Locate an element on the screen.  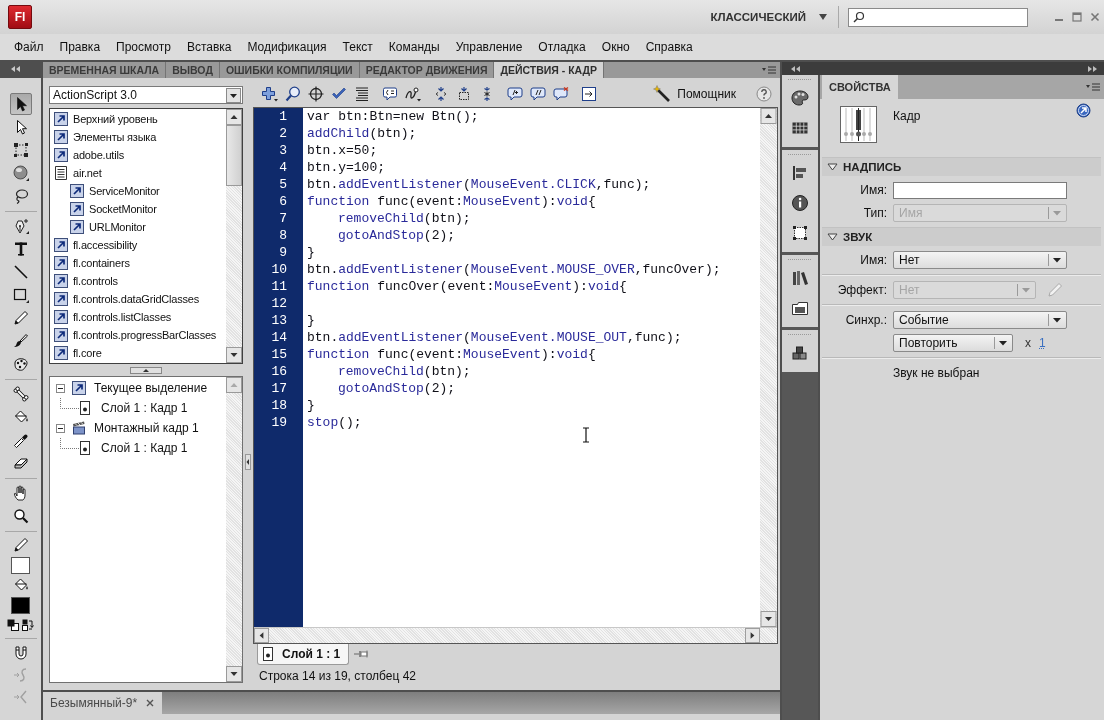
checkmark-icon is located at coordinates (339, 94).